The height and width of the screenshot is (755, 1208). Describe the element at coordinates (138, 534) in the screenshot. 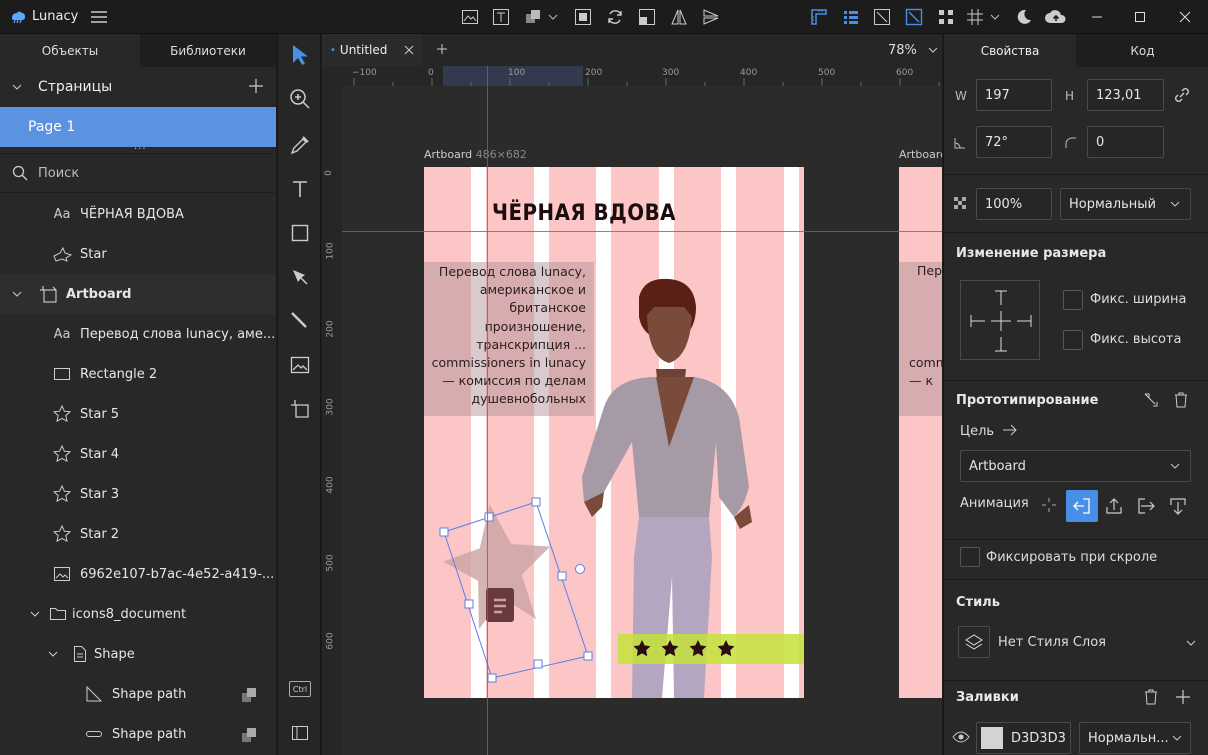

I see `layer-star-2: Star 2` at that location.